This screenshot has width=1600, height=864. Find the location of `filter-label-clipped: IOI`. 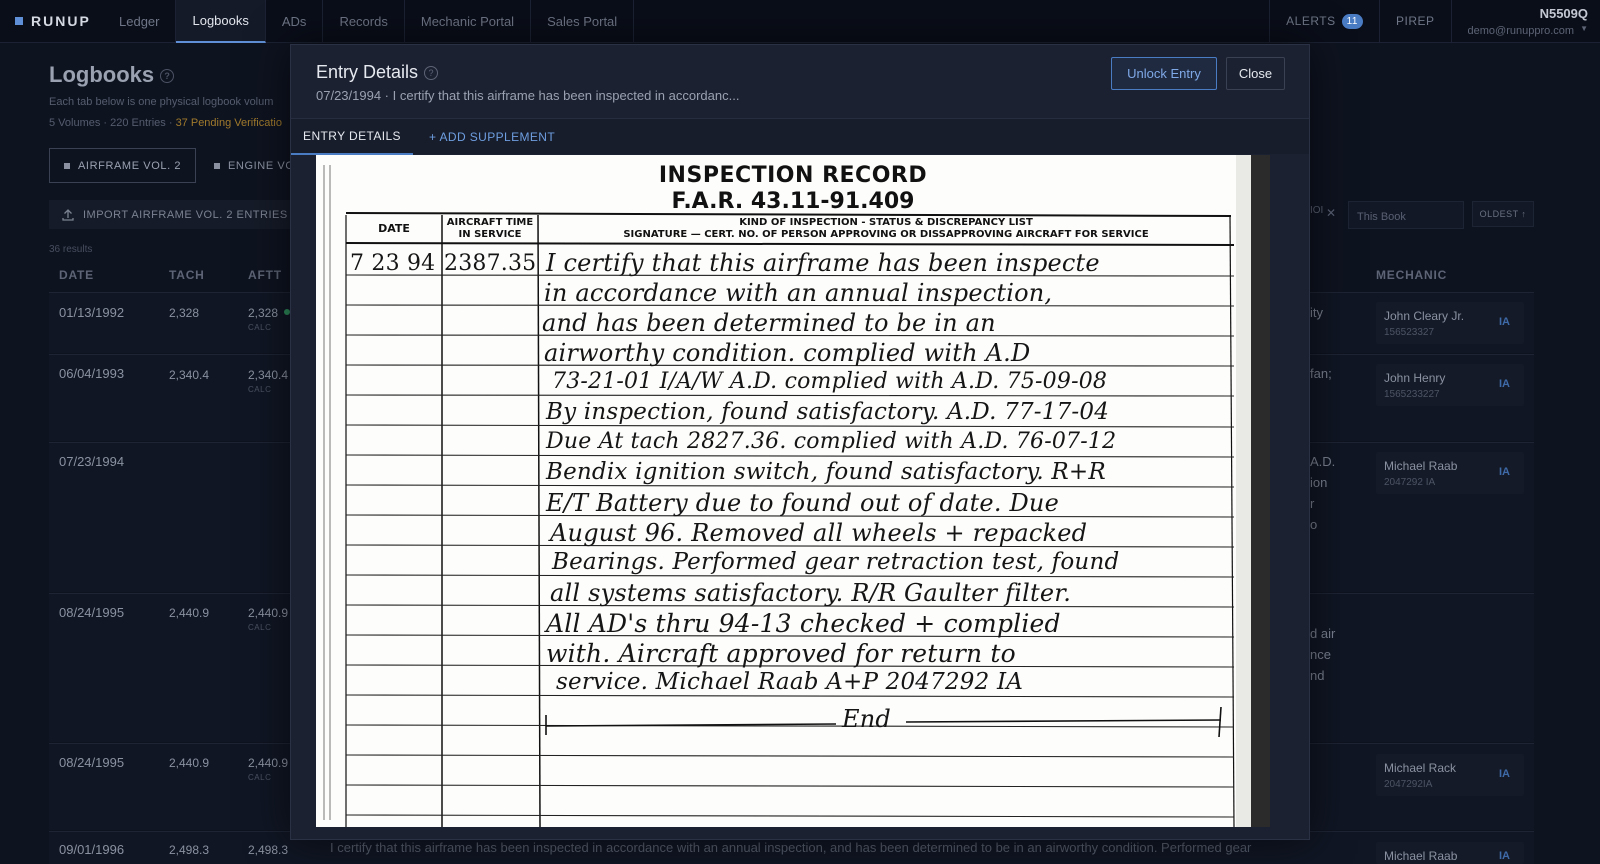

filter-label-clipped: IOI is located at coordinates (1317, 210).